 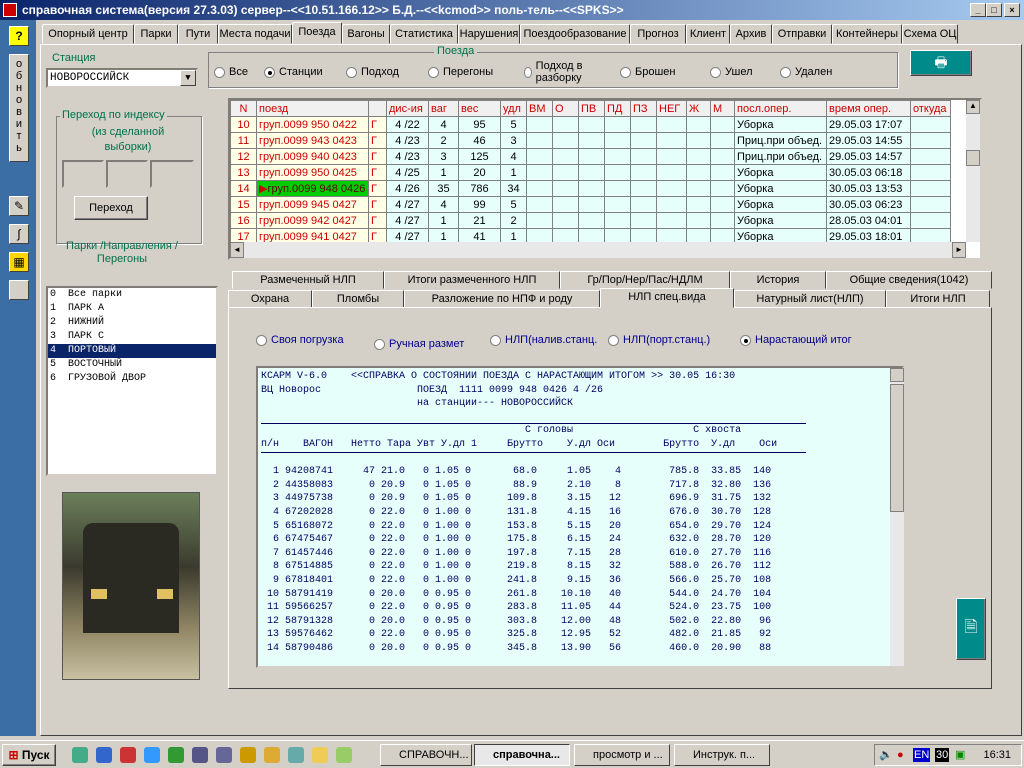 What do you see at coordinates (802, 34) in the screenshot?
I see `tab-12: Отправки` at bounding box center [802, 34].